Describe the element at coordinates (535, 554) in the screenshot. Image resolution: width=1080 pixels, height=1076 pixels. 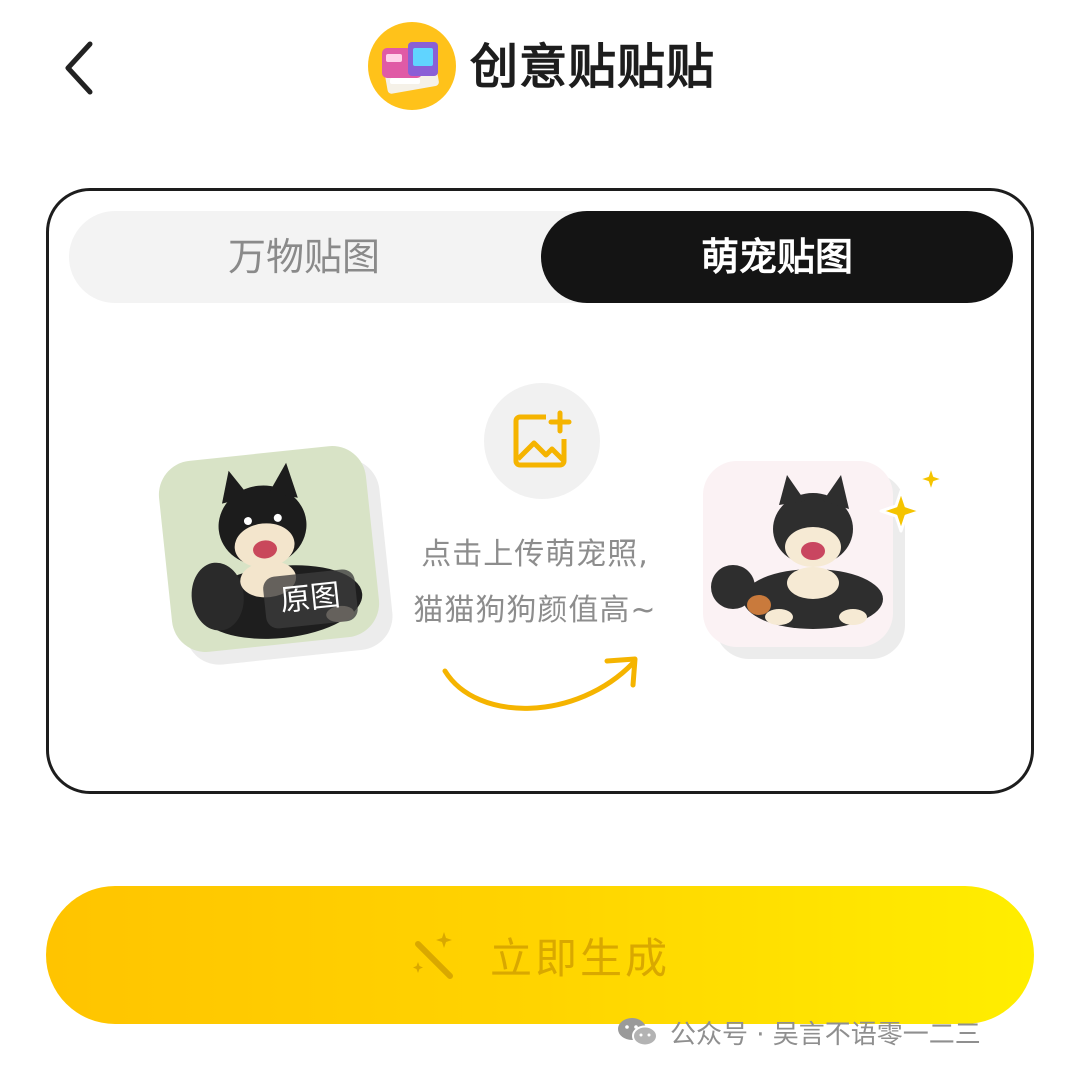
I see `upload-hint-line-1: 点击上传萌宠照,` at that location.